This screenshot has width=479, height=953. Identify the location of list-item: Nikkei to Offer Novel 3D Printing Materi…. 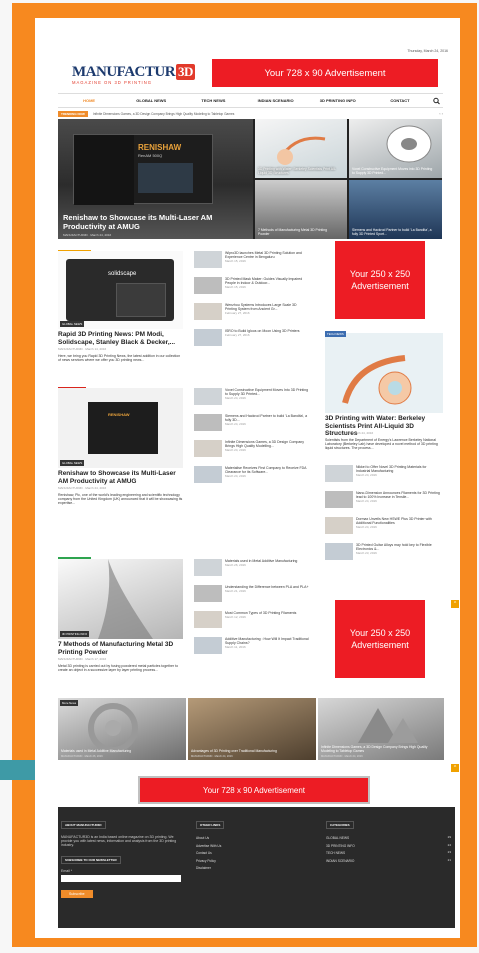
(384, 475).